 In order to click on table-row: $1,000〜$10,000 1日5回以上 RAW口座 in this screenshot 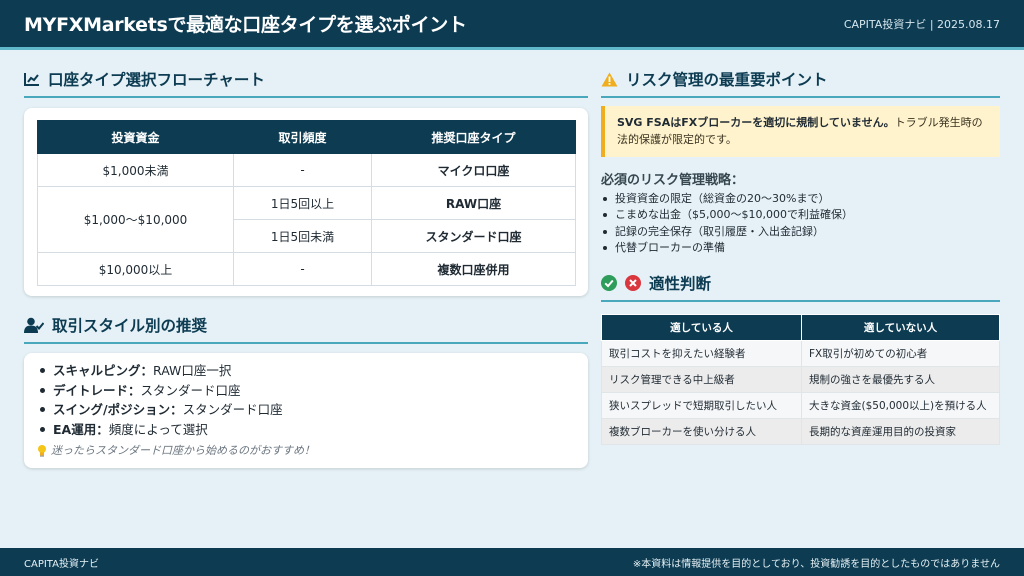, I will do `click(306, 219)`.